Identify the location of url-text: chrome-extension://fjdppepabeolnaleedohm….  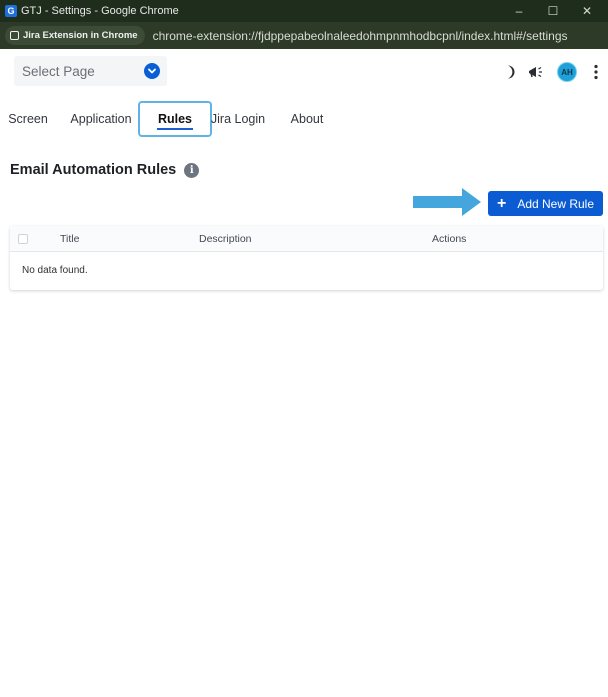
(360, 36).